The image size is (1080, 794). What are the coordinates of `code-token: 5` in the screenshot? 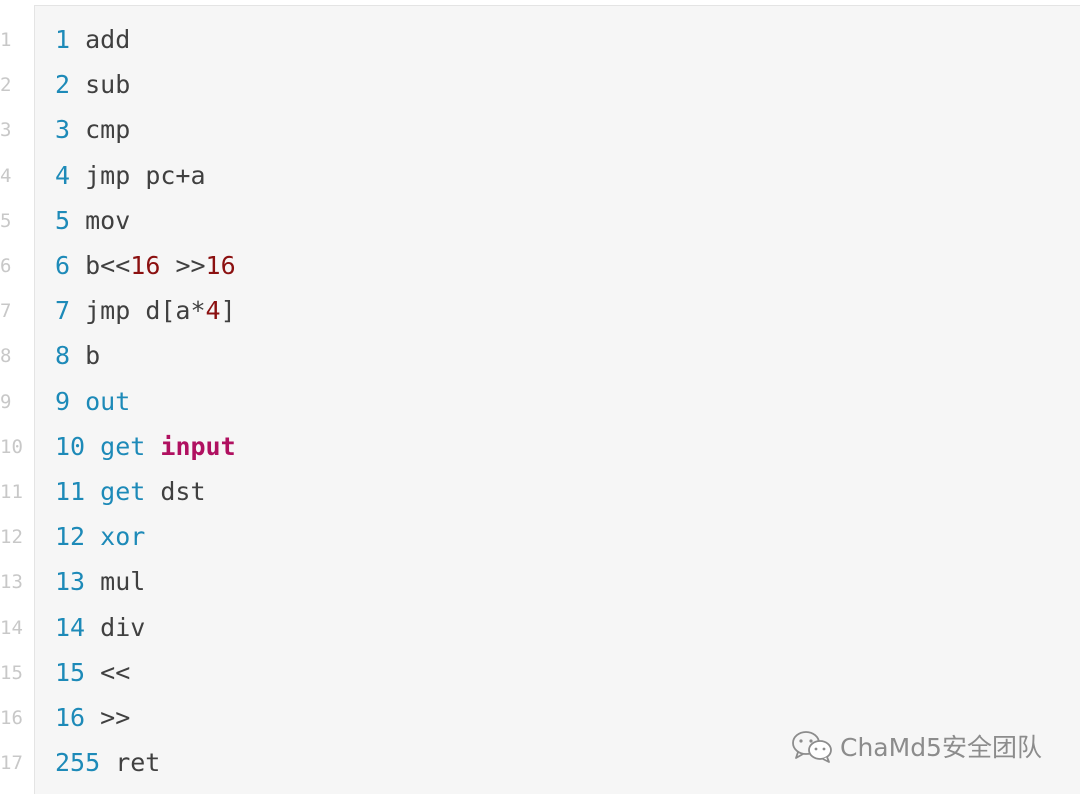 It's located at (63, 220).